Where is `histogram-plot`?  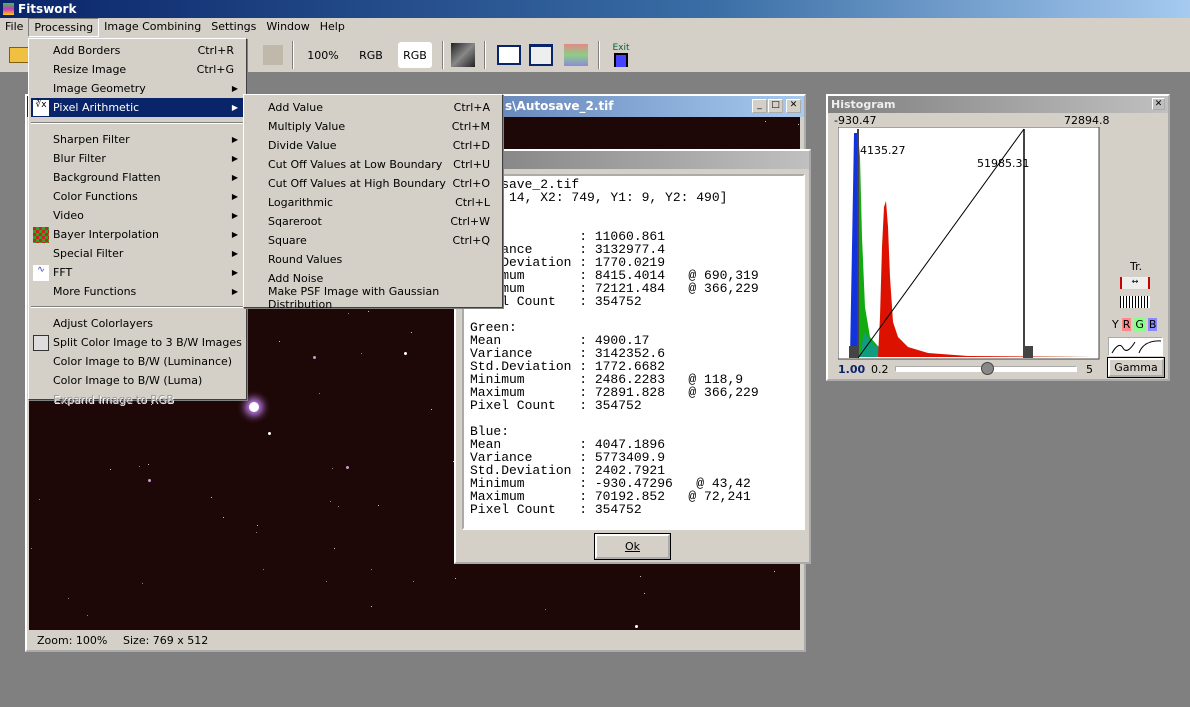 histogram-plot is located at coordinates (969, 243).